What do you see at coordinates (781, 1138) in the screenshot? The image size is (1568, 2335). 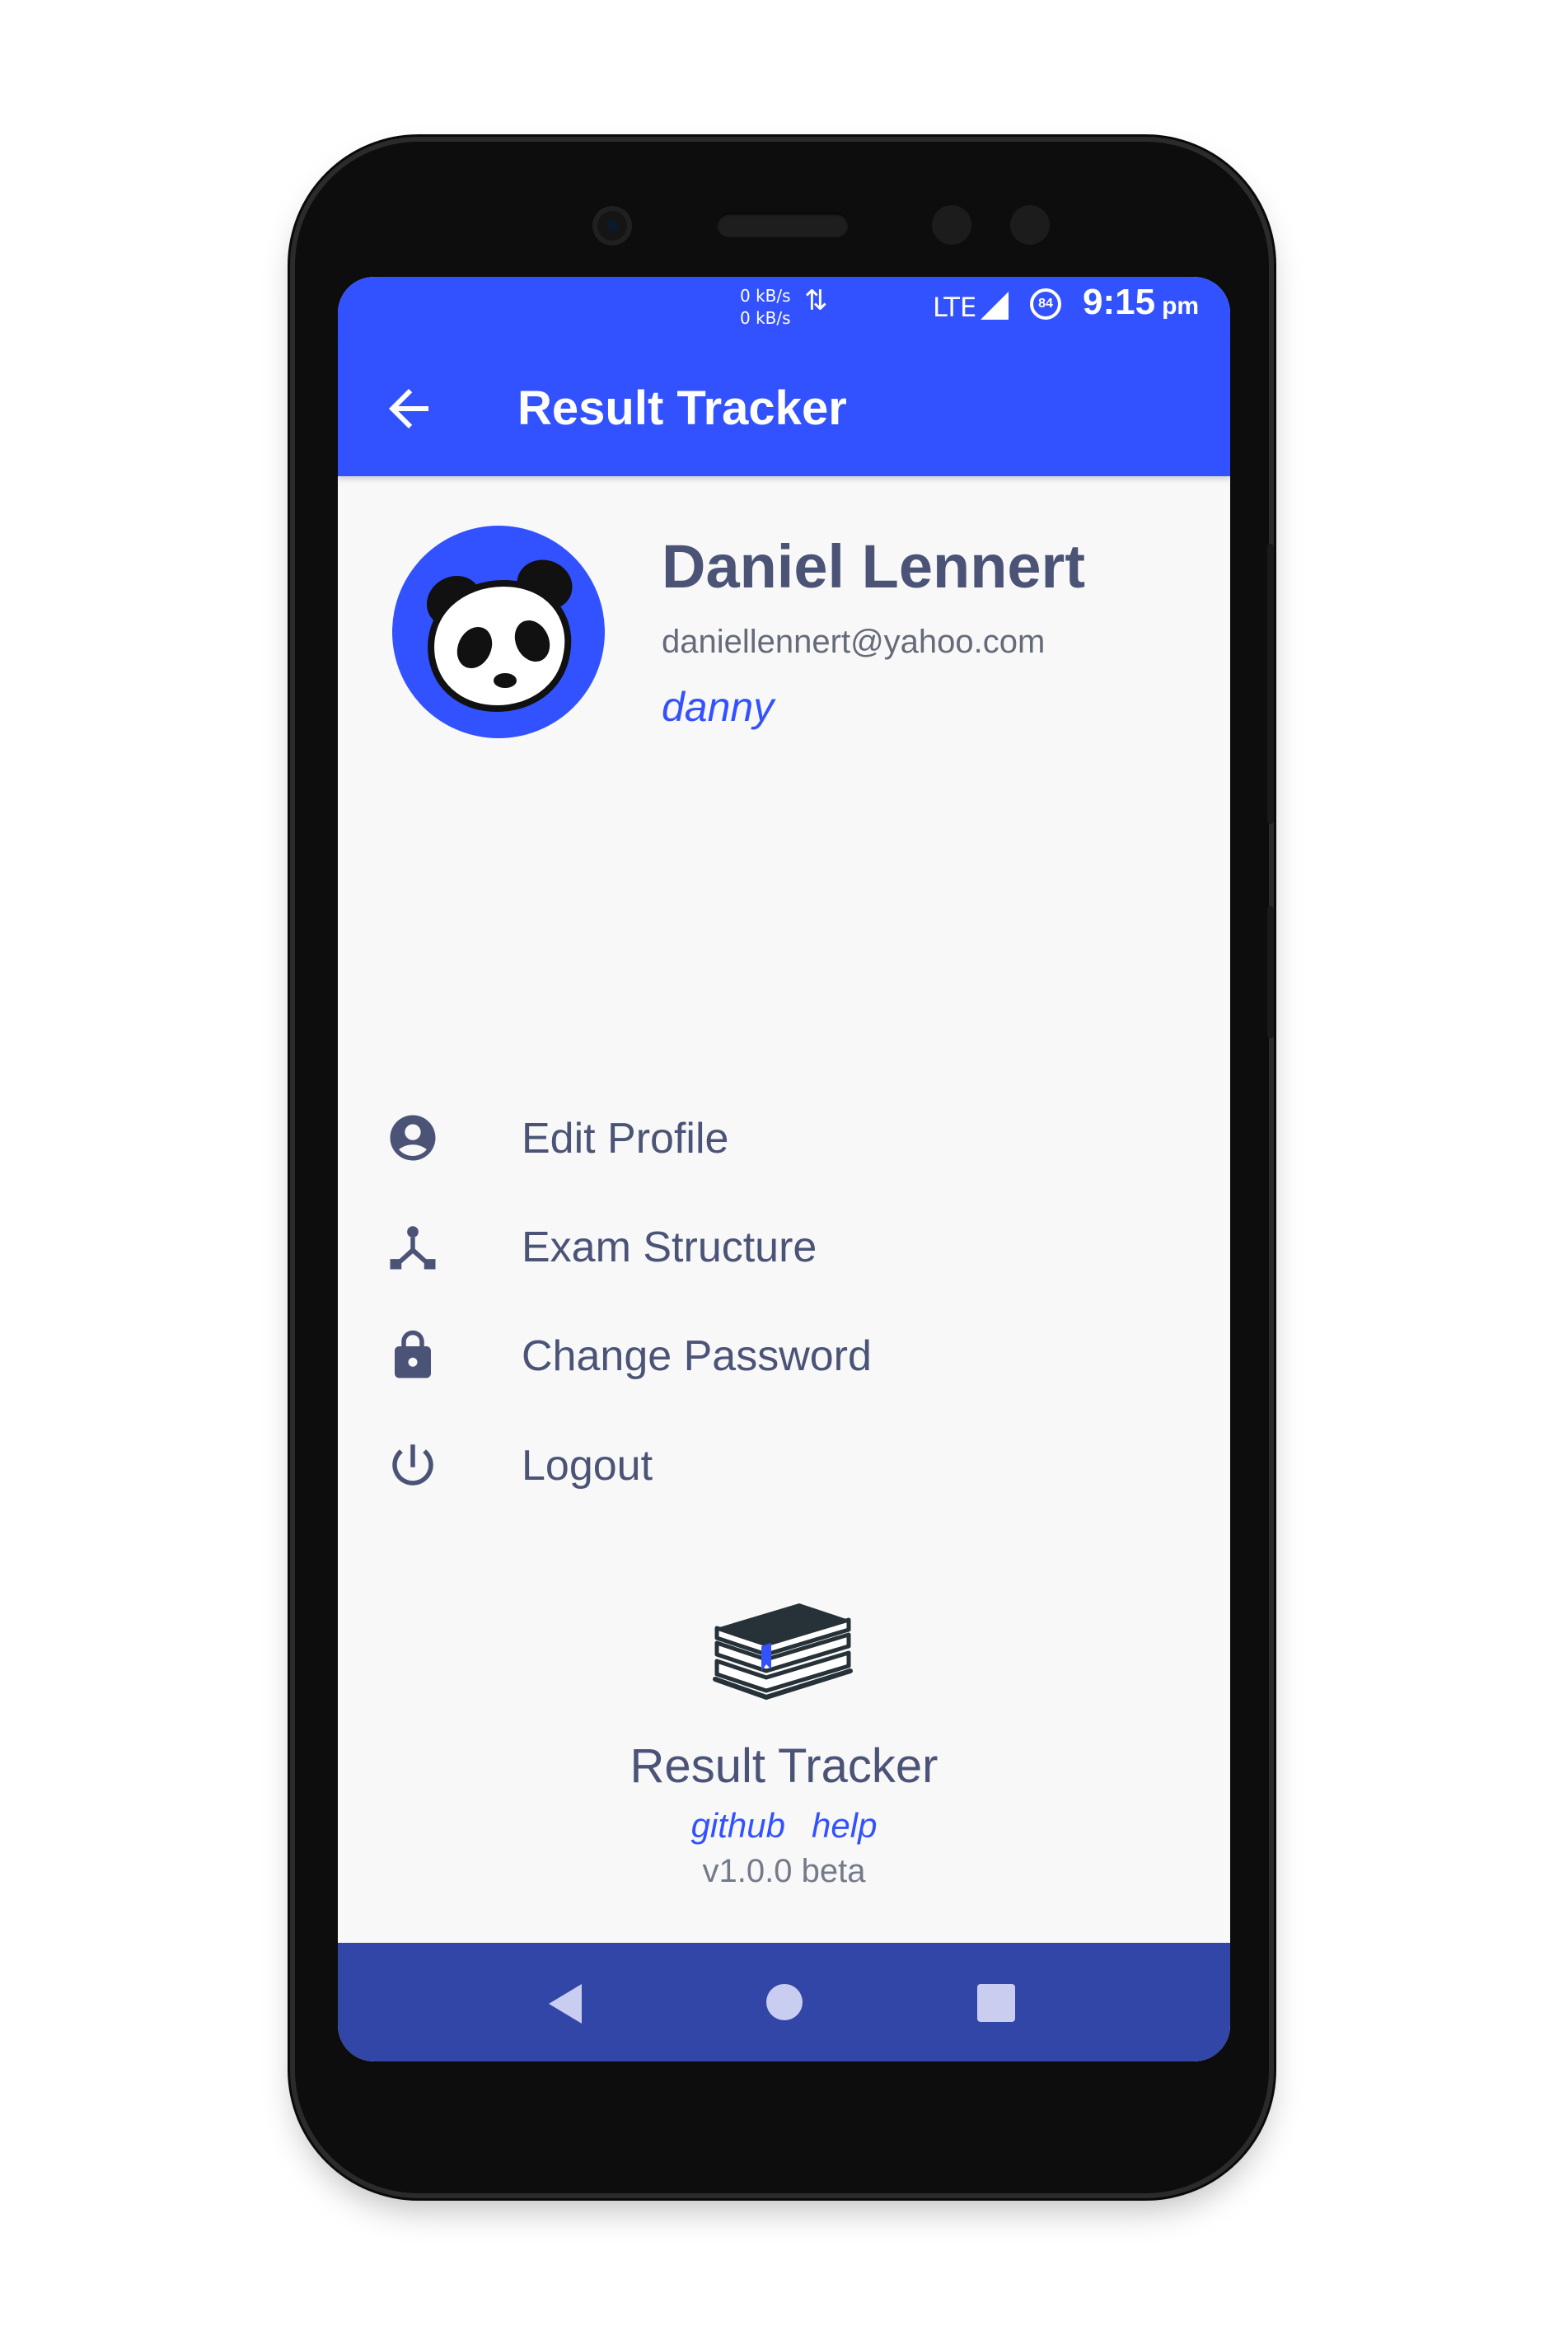 I see `menu-item-edit-profile: Edit Profile` at bounding box center [781, 1138].